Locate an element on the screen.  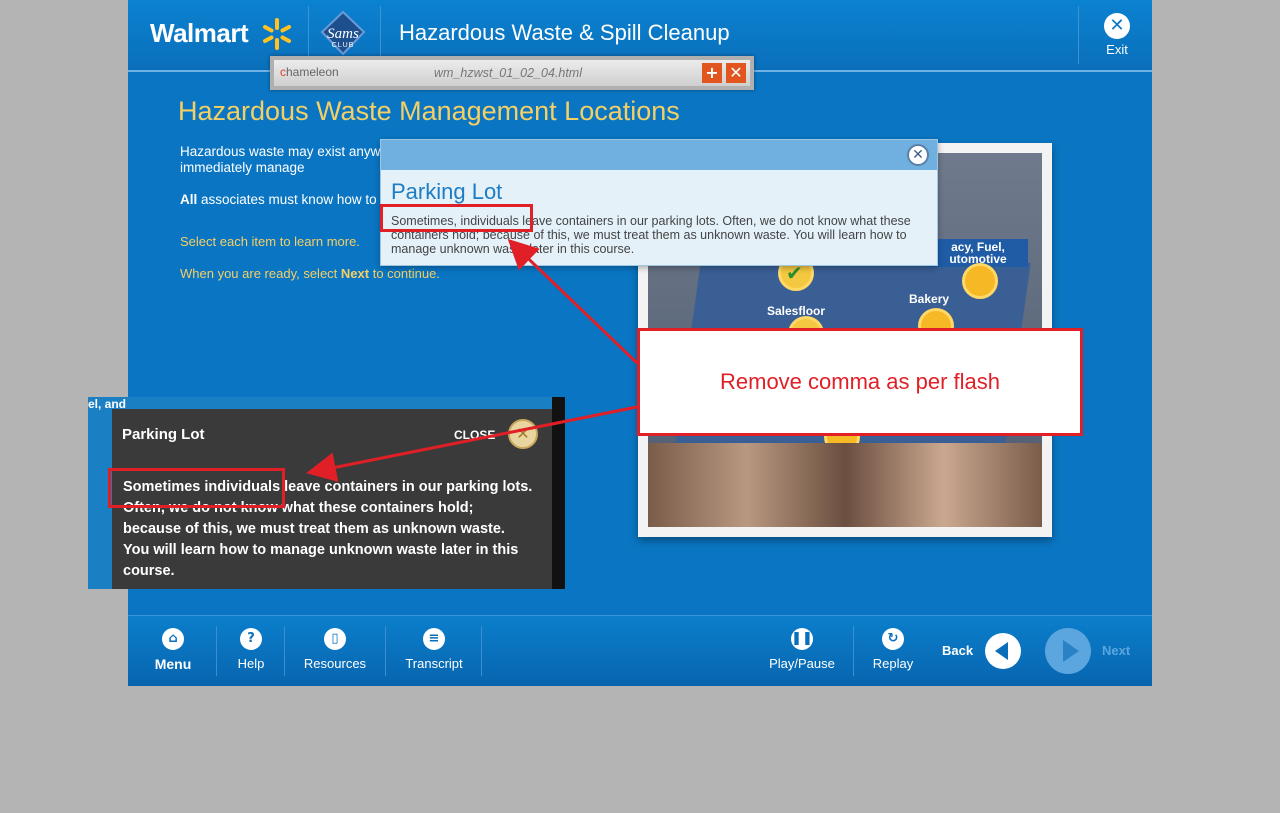
flash-close-icon: ✕ is located at coordinates (523, 434).